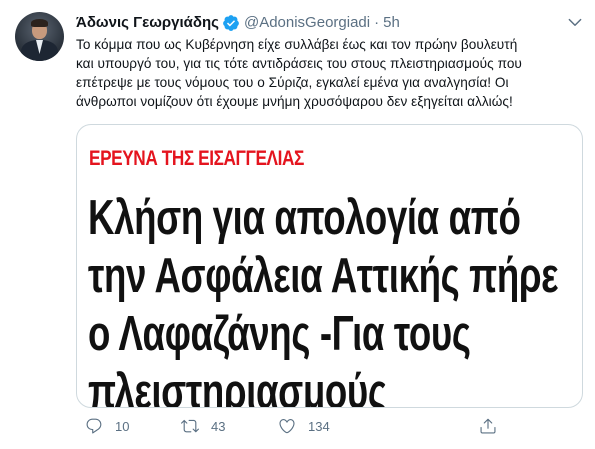  I want to click on reply-icon, so click(94, 426).